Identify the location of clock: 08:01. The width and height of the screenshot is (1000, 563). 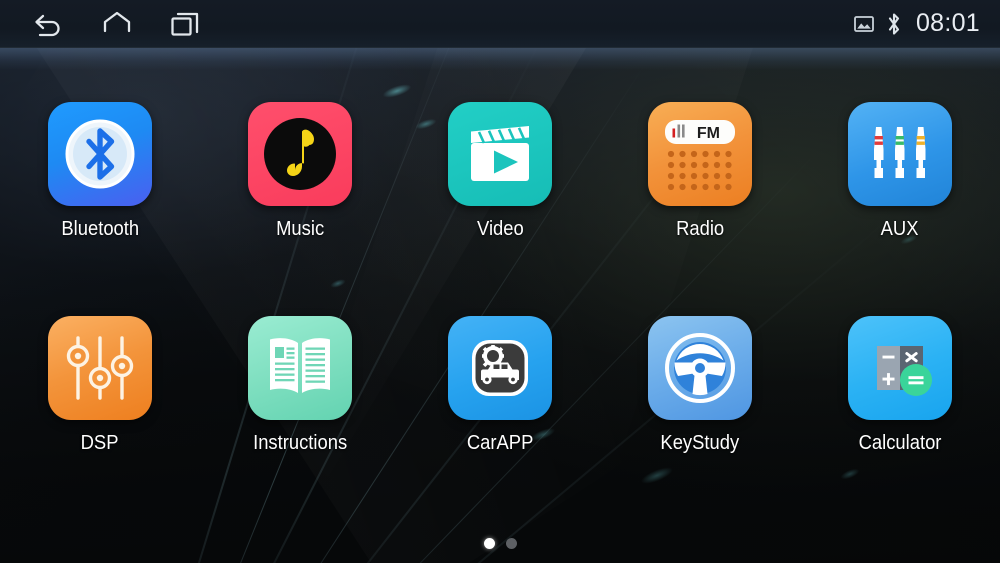
(947, 22).